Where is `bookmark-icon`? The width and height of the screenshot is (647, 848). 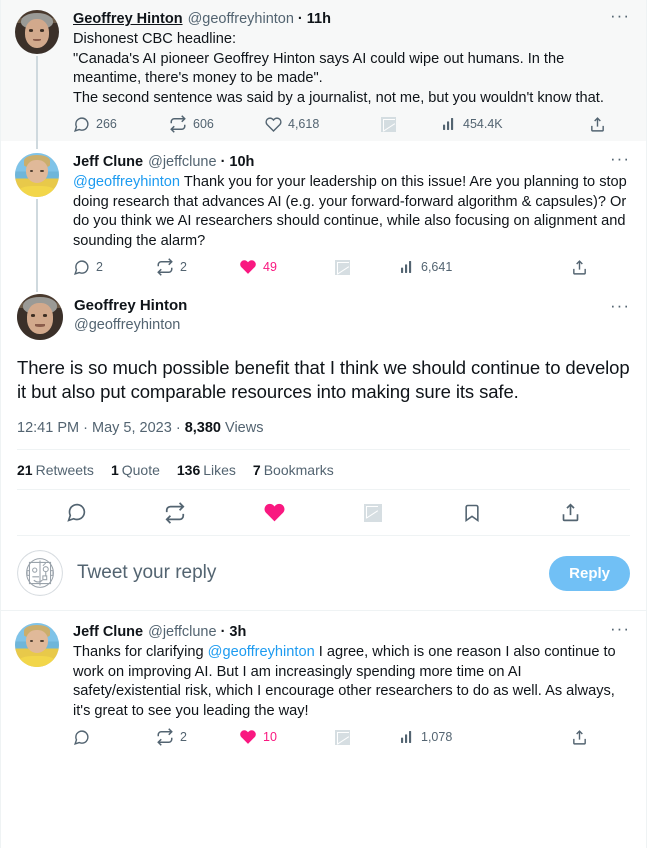
bookmark-icon is located at coordinates (472, 513).